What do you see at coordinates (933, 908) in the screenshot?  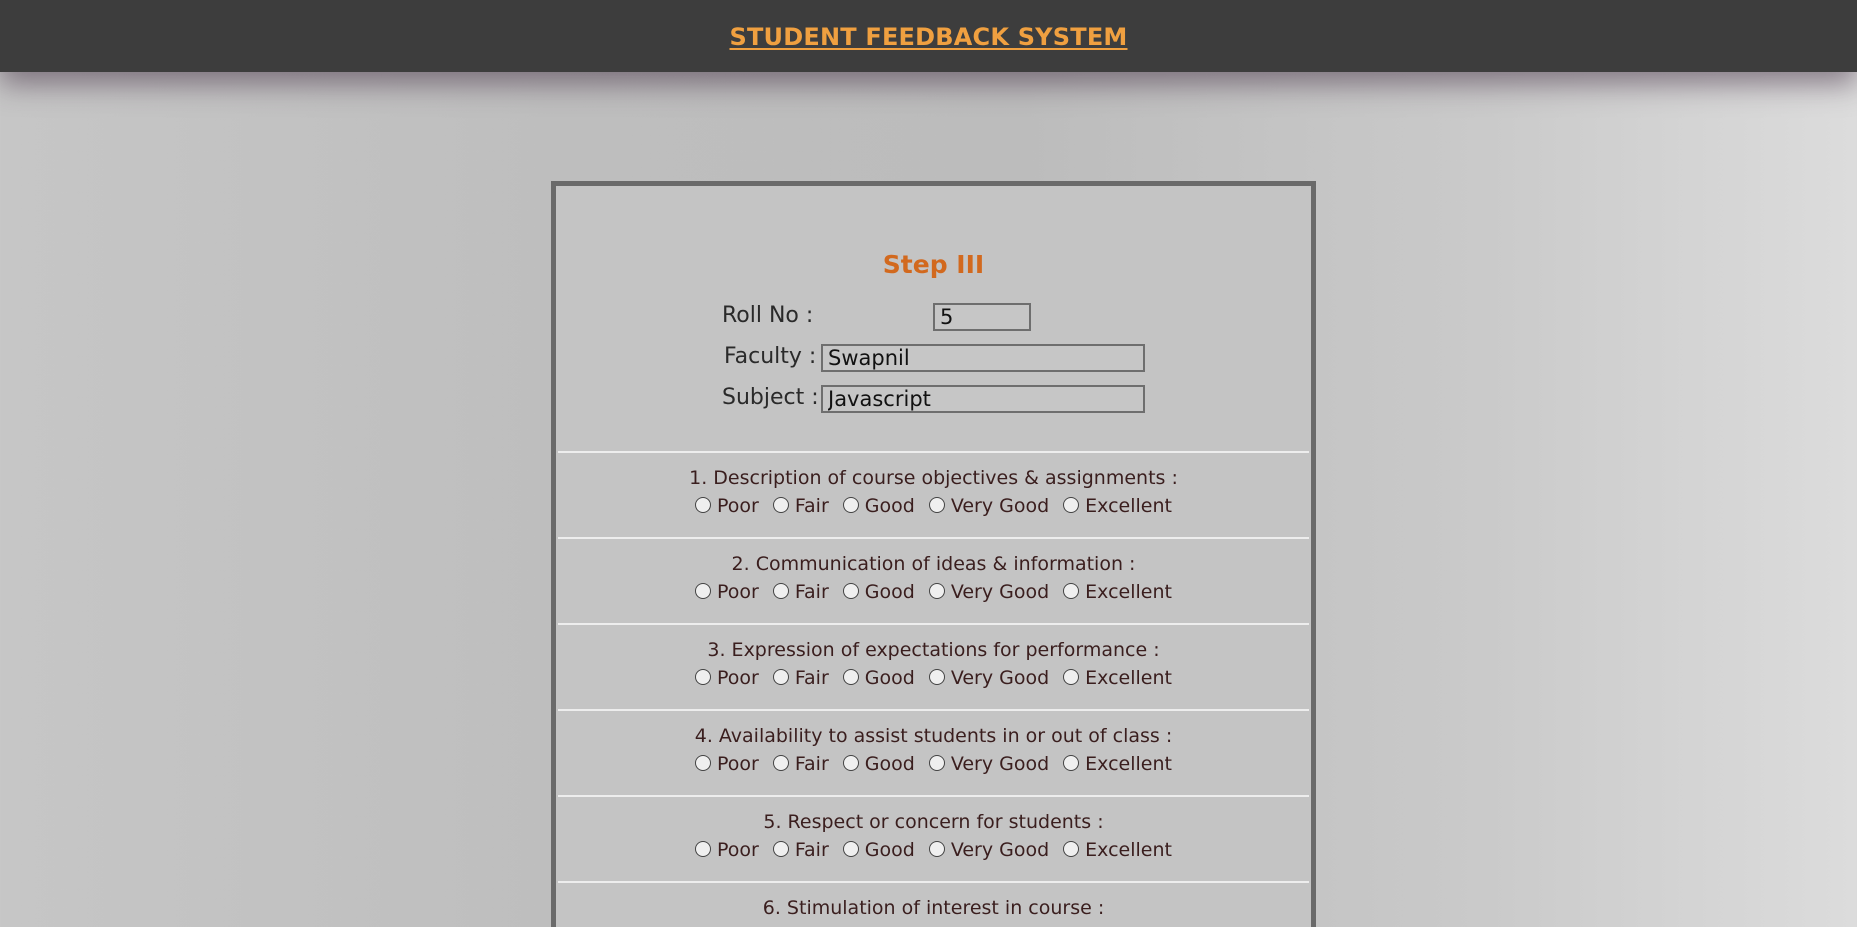 I see `question-text: 6. Stimulation of interest in course :` at bounding box center [933, 908].